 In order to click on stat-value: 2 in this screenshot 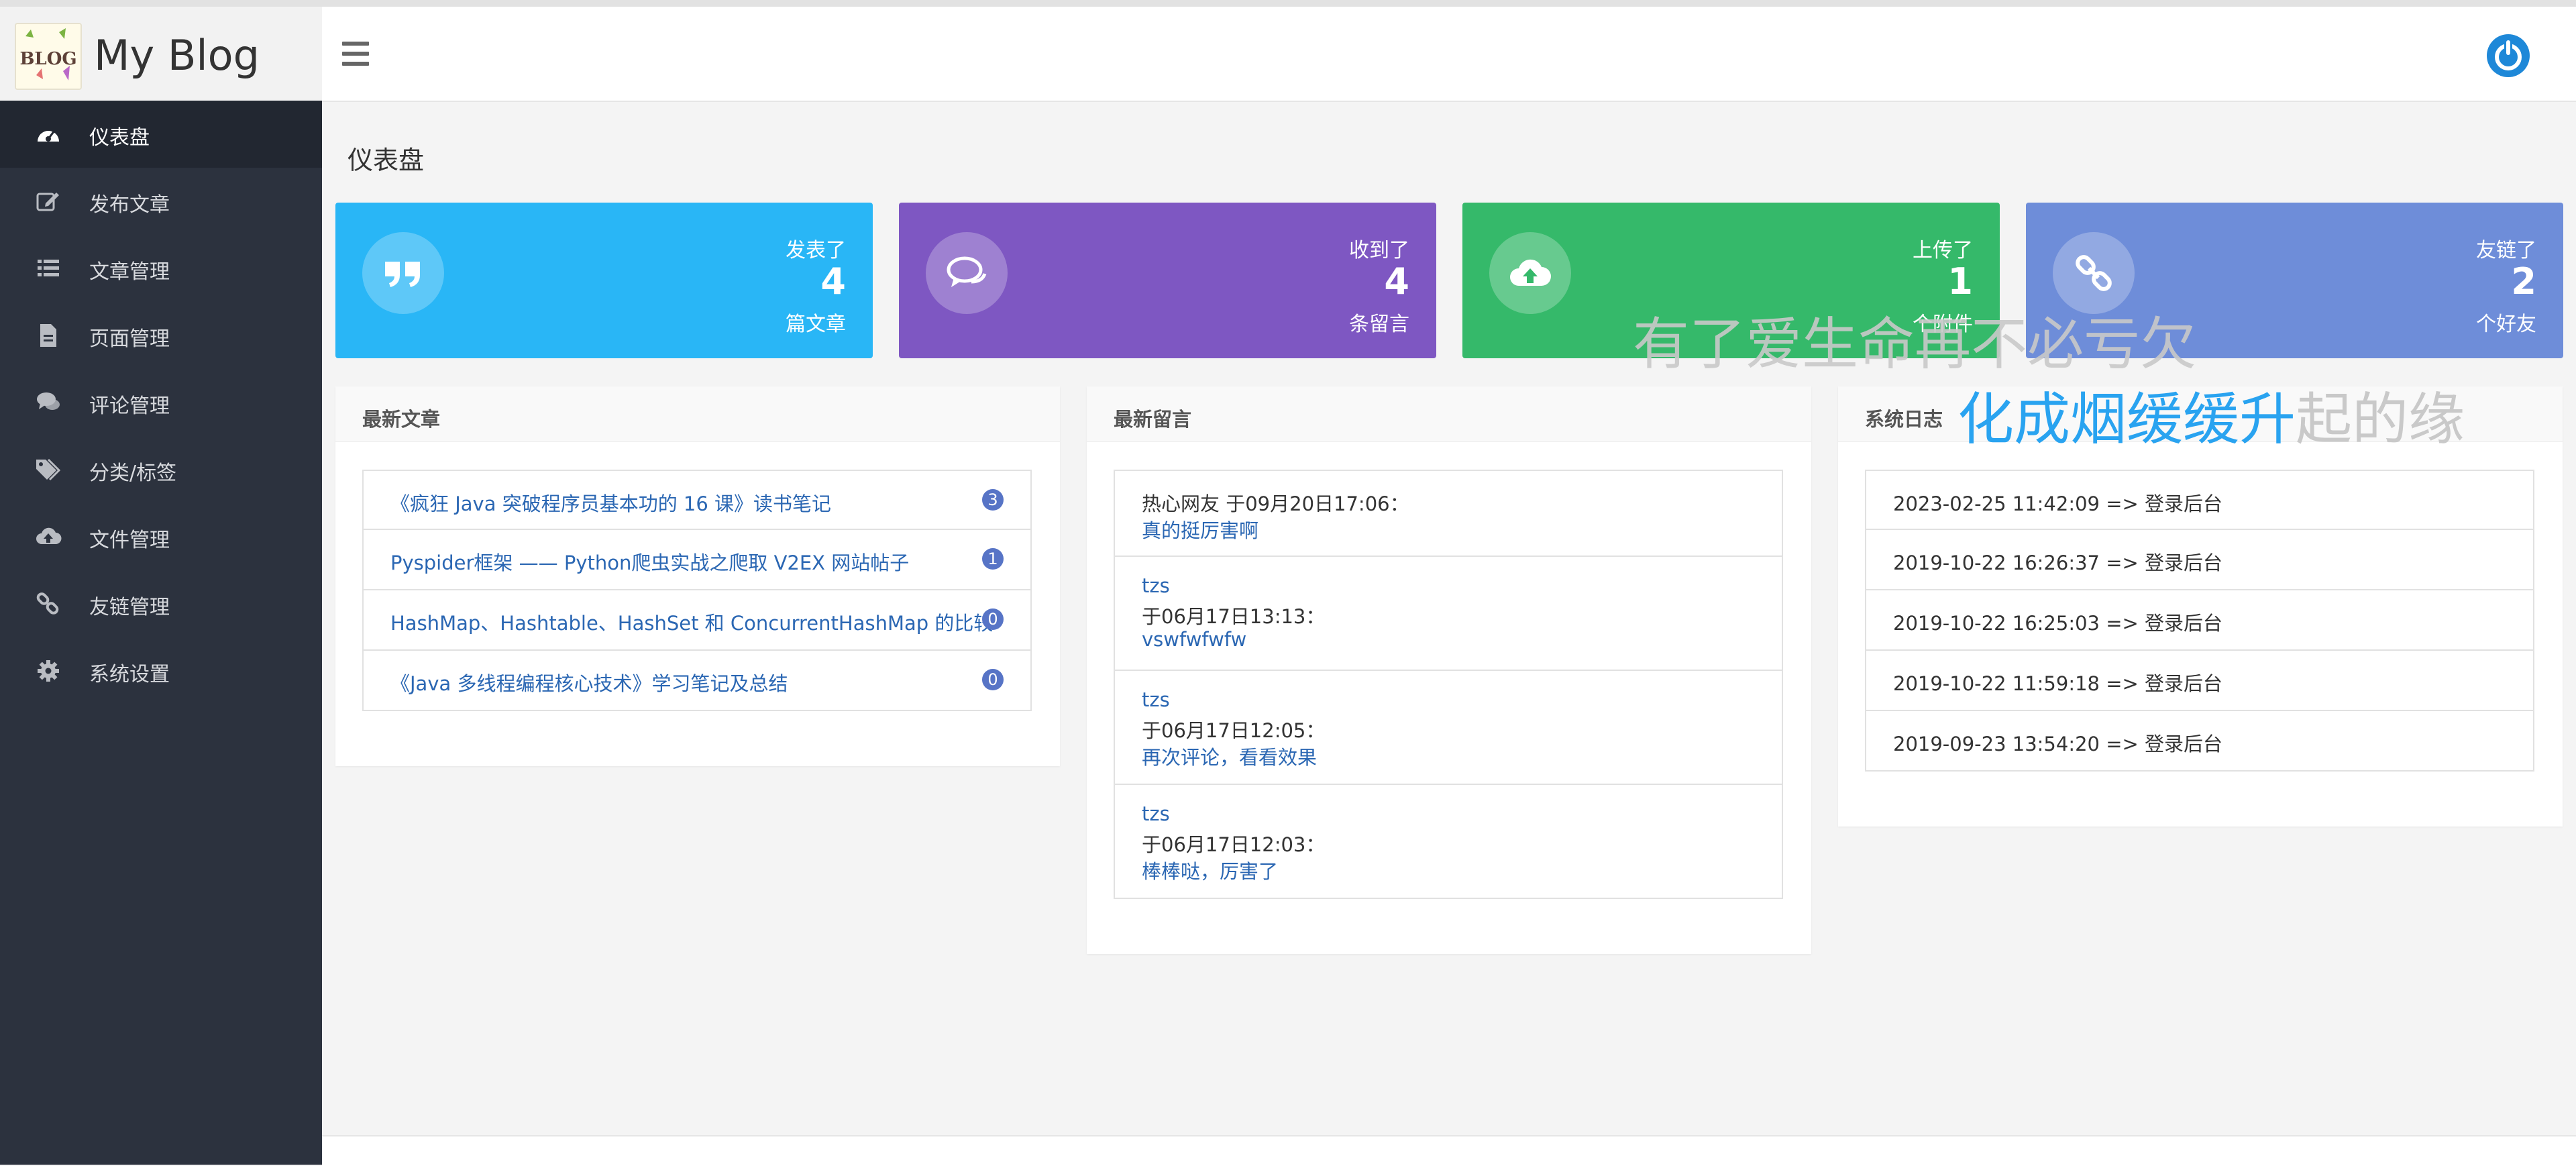, I will do `click(2523, 281)`.